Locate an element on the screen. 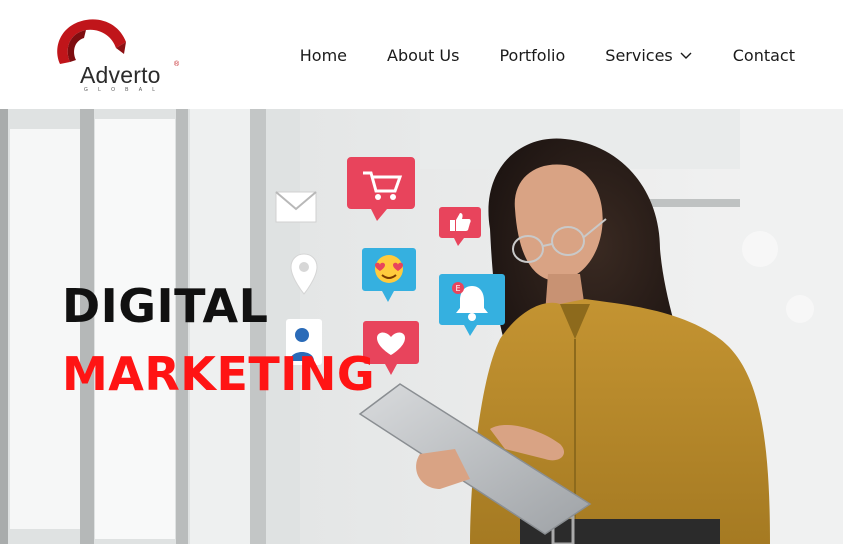 The height and width of the screenshot is (544, 843). nav-portfolio: Portfolio is located at coordinates (532, 55).